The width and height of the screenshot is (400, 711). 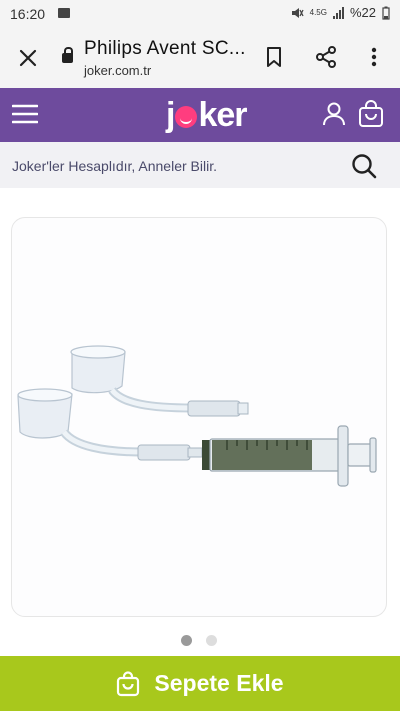 What do you see at coordinates (318, 12) in the screenshot?
I see `network-type: 4.5G` at bounding box center [318, 12].